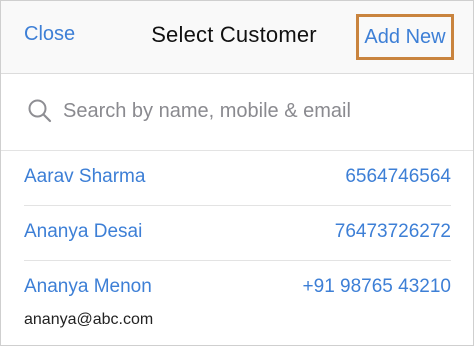  What do you see at coordinates (392, 231) in the screenshot?
I see `customer-phone: 76473726272` at bounding box center [392, 231].